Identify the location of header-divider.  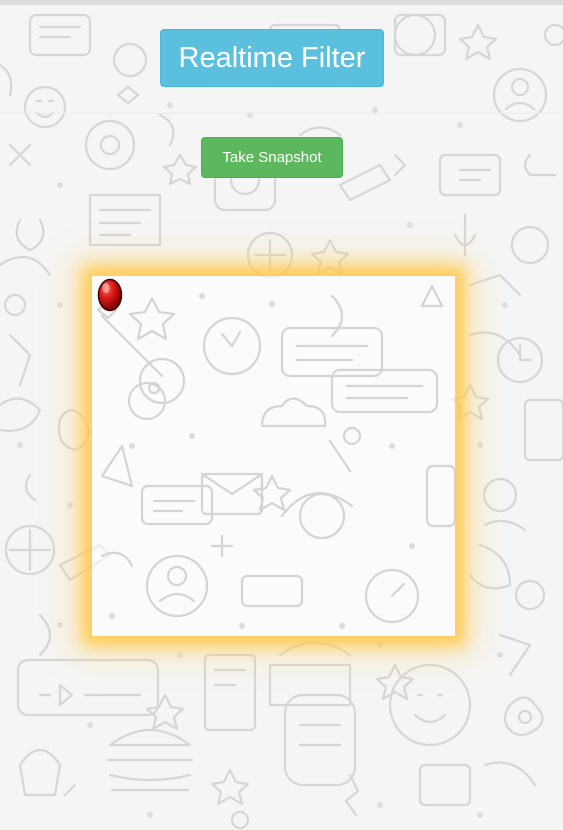
(281, 113).